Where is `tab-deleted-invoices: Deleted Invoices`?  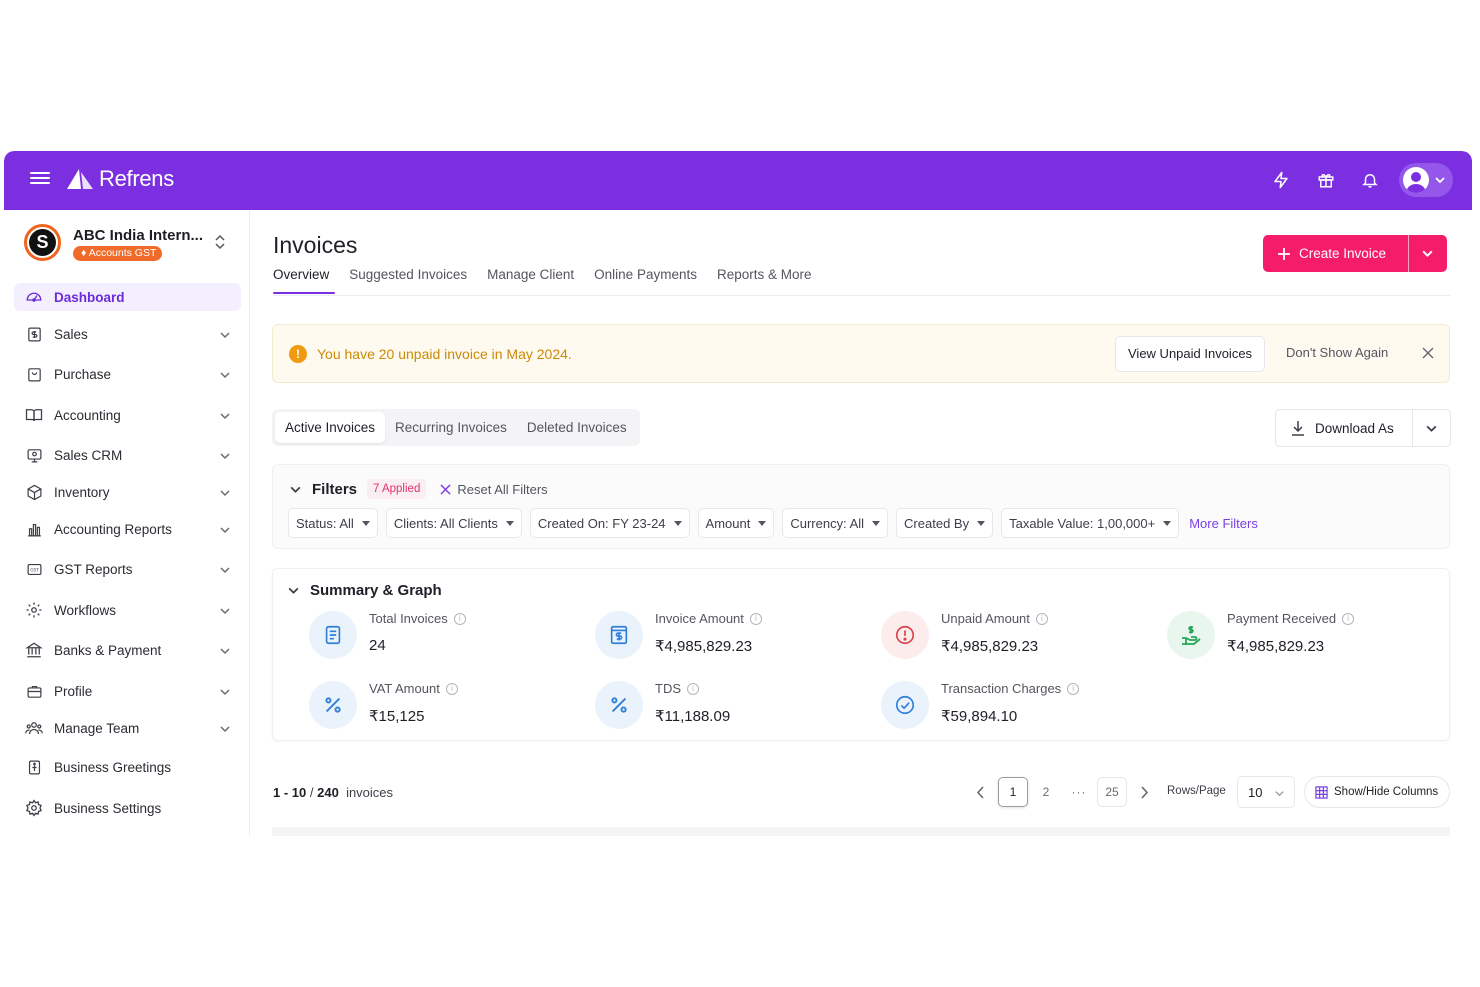 tab-deleted-invoices: Deleted Invoices is located at coordinates (577, 427).